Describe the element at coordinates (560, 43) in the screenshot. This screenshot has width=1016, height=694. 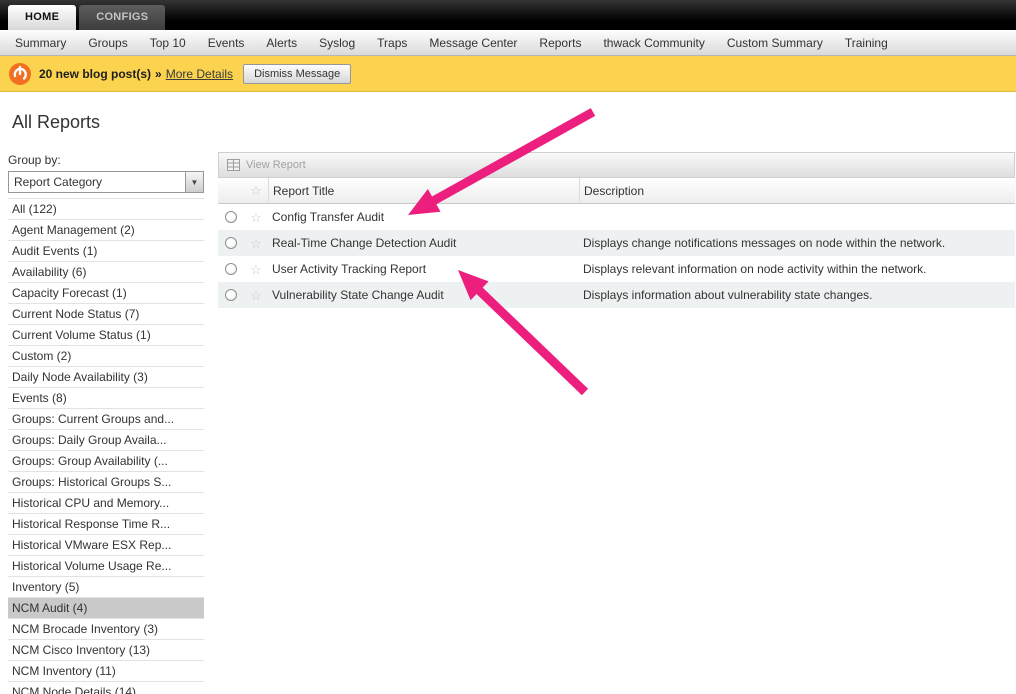
I see `menu-item: Reports` at that location.